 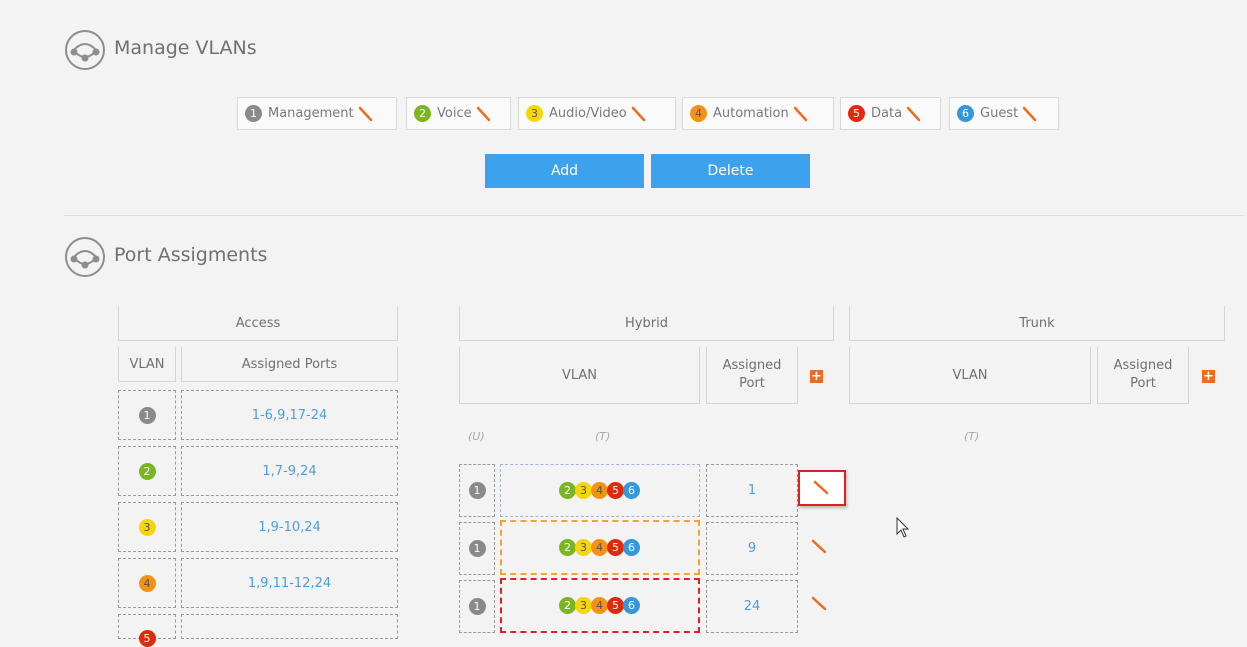 I want to click on delete-button: Delete, so click(x=730, y=171).